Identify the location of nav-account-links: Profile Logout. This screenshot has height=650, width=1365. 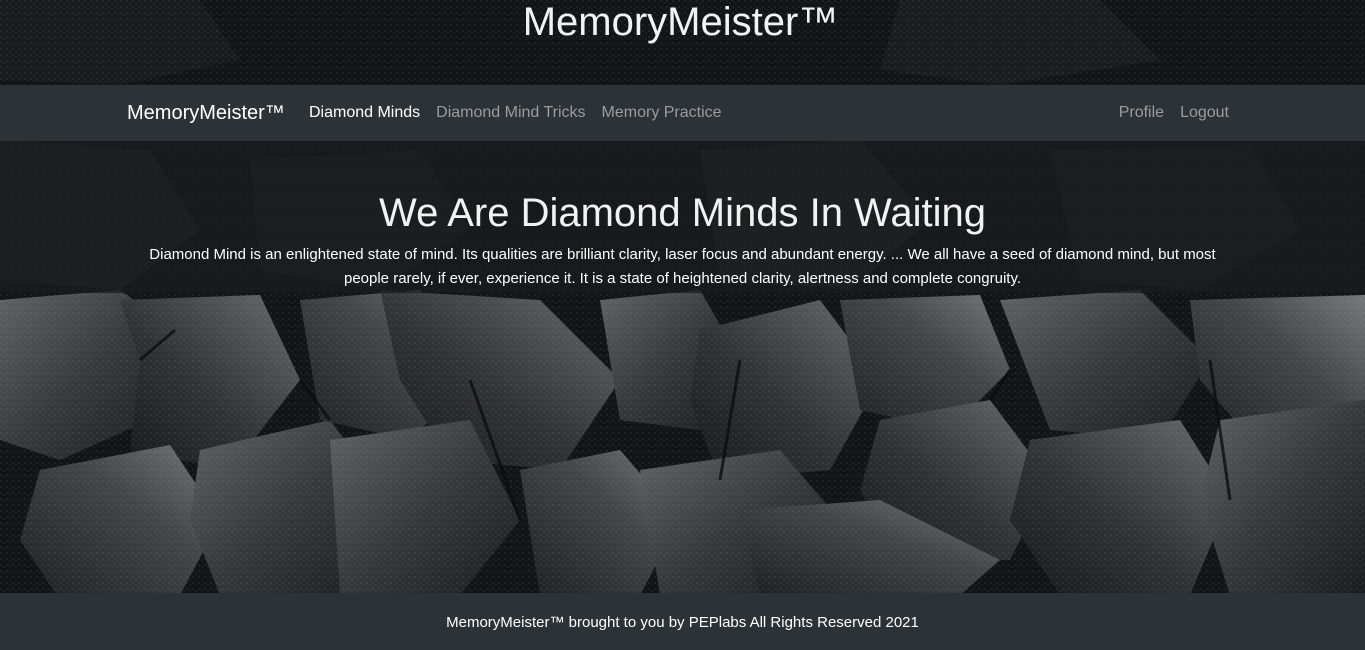
(1174, 113).